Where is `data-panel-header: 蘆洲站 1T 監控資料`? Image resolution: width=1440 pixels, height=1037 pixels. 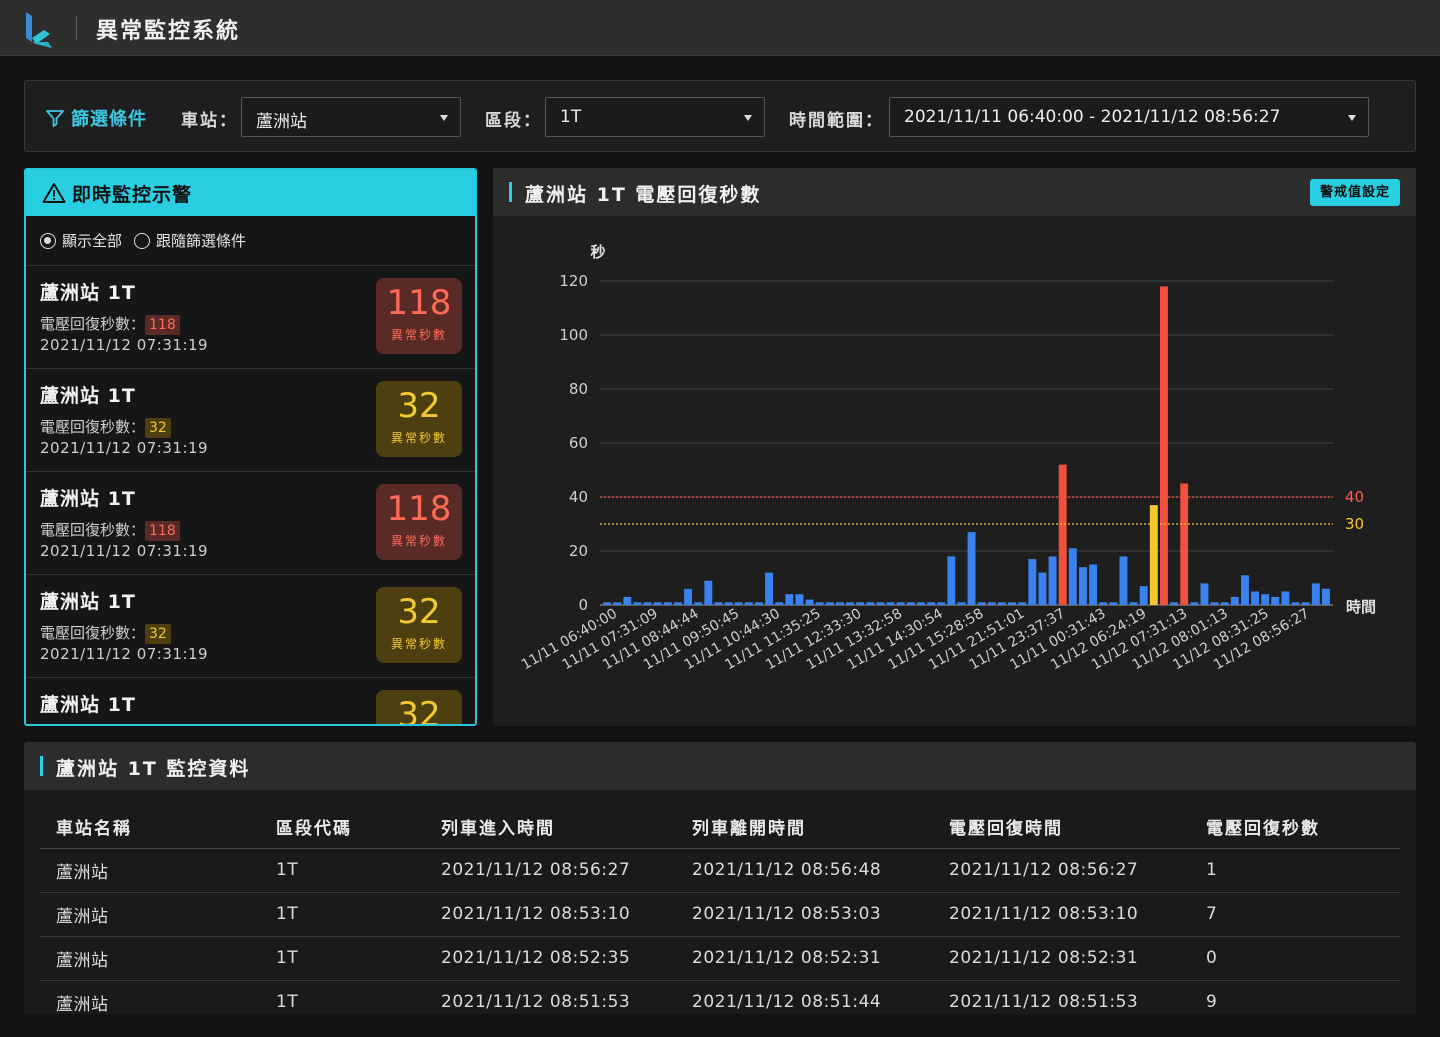 data-panel-header: 蘆洲站 1T 監控資料 is located at coordinates (720, 766).